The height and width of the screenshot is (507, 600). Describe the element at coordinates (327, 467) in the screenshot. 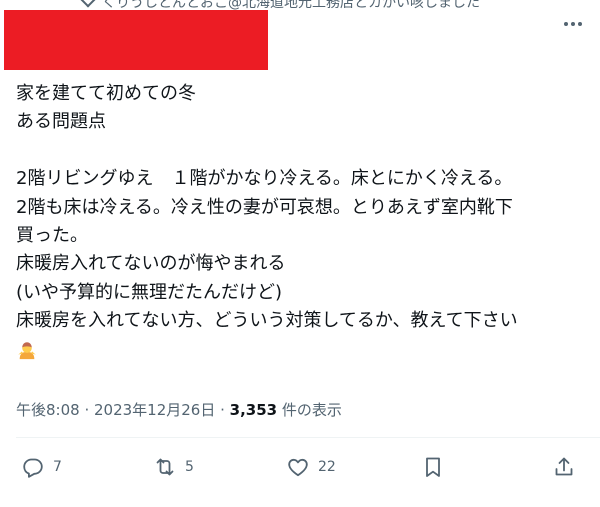

I see `like-count: 22` at that location.